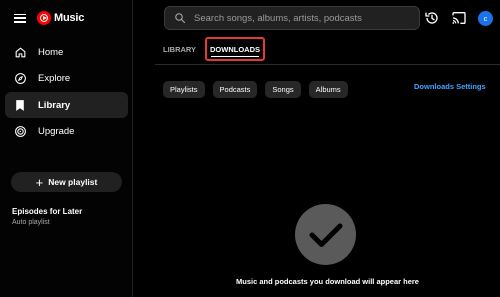 This screenshot has height=297, width=500. Describe the element at coordinates (432, 18) in the screenshot. I see `history-icon` at that location.